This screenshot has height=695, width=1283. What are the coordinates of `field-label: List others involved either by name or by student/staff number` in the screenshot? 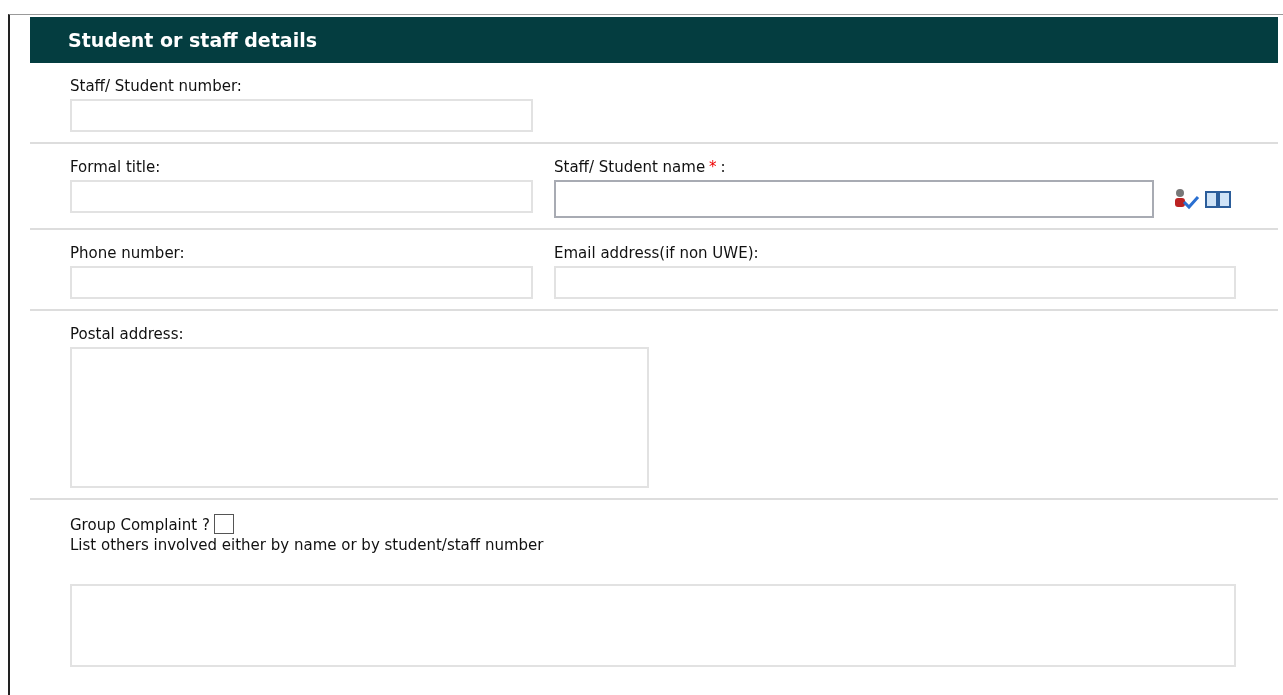 It's located at (307, 545).